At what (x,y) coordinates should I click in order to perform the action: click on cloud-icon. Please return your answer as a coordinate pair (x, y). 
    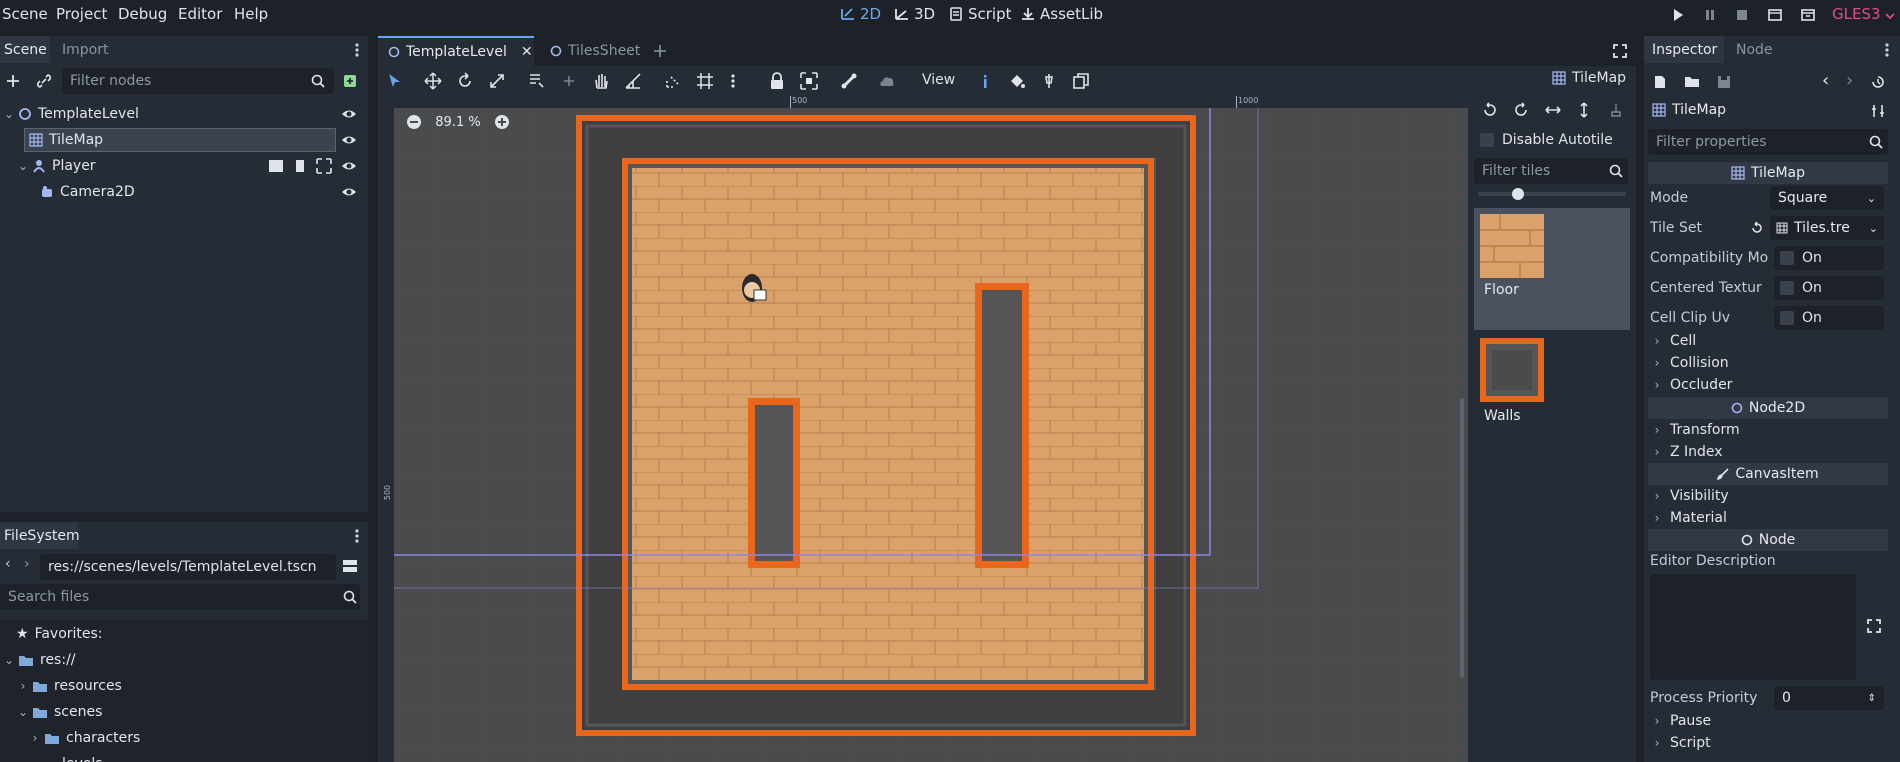
    Looking at the image, I should click on (887, 81).